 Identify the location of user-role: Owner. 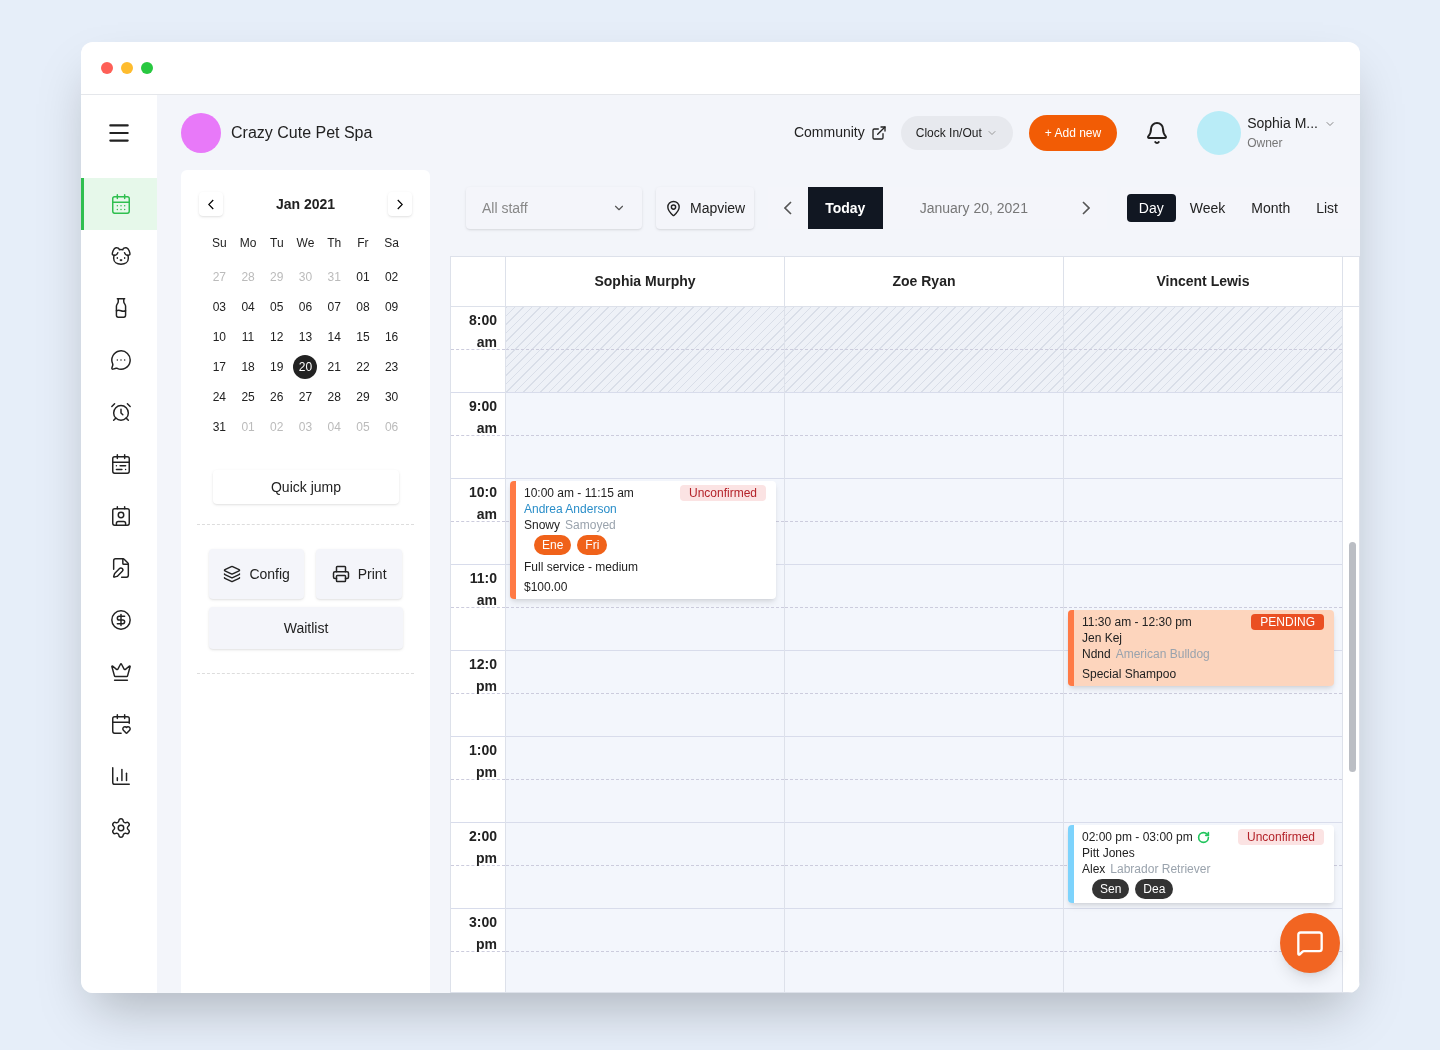
(1265, 143).